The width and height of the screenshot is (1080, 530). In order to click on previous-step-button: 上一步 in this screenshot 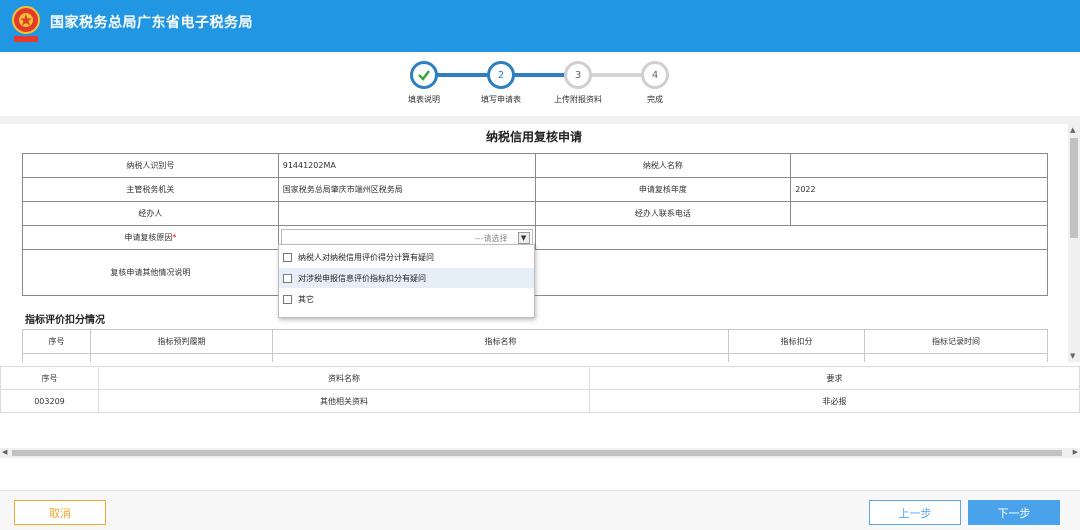, I will do `click(915, 512)`.